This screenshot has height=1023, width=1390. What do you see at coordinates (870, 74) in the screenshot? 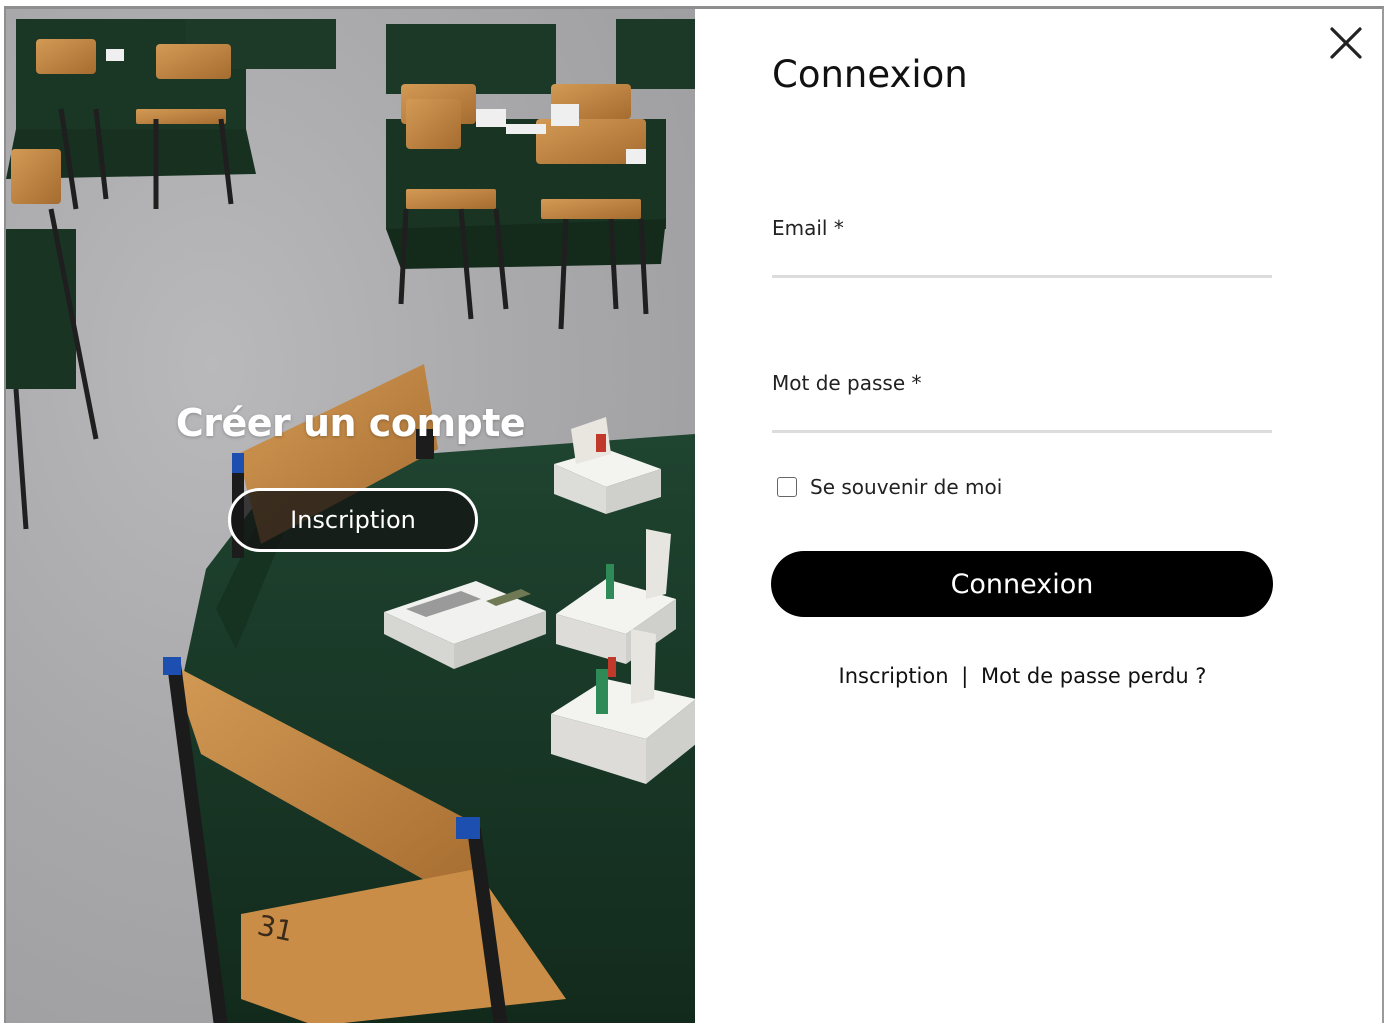
I see `login-heading: Connexion` at bounding box center [870, 74].